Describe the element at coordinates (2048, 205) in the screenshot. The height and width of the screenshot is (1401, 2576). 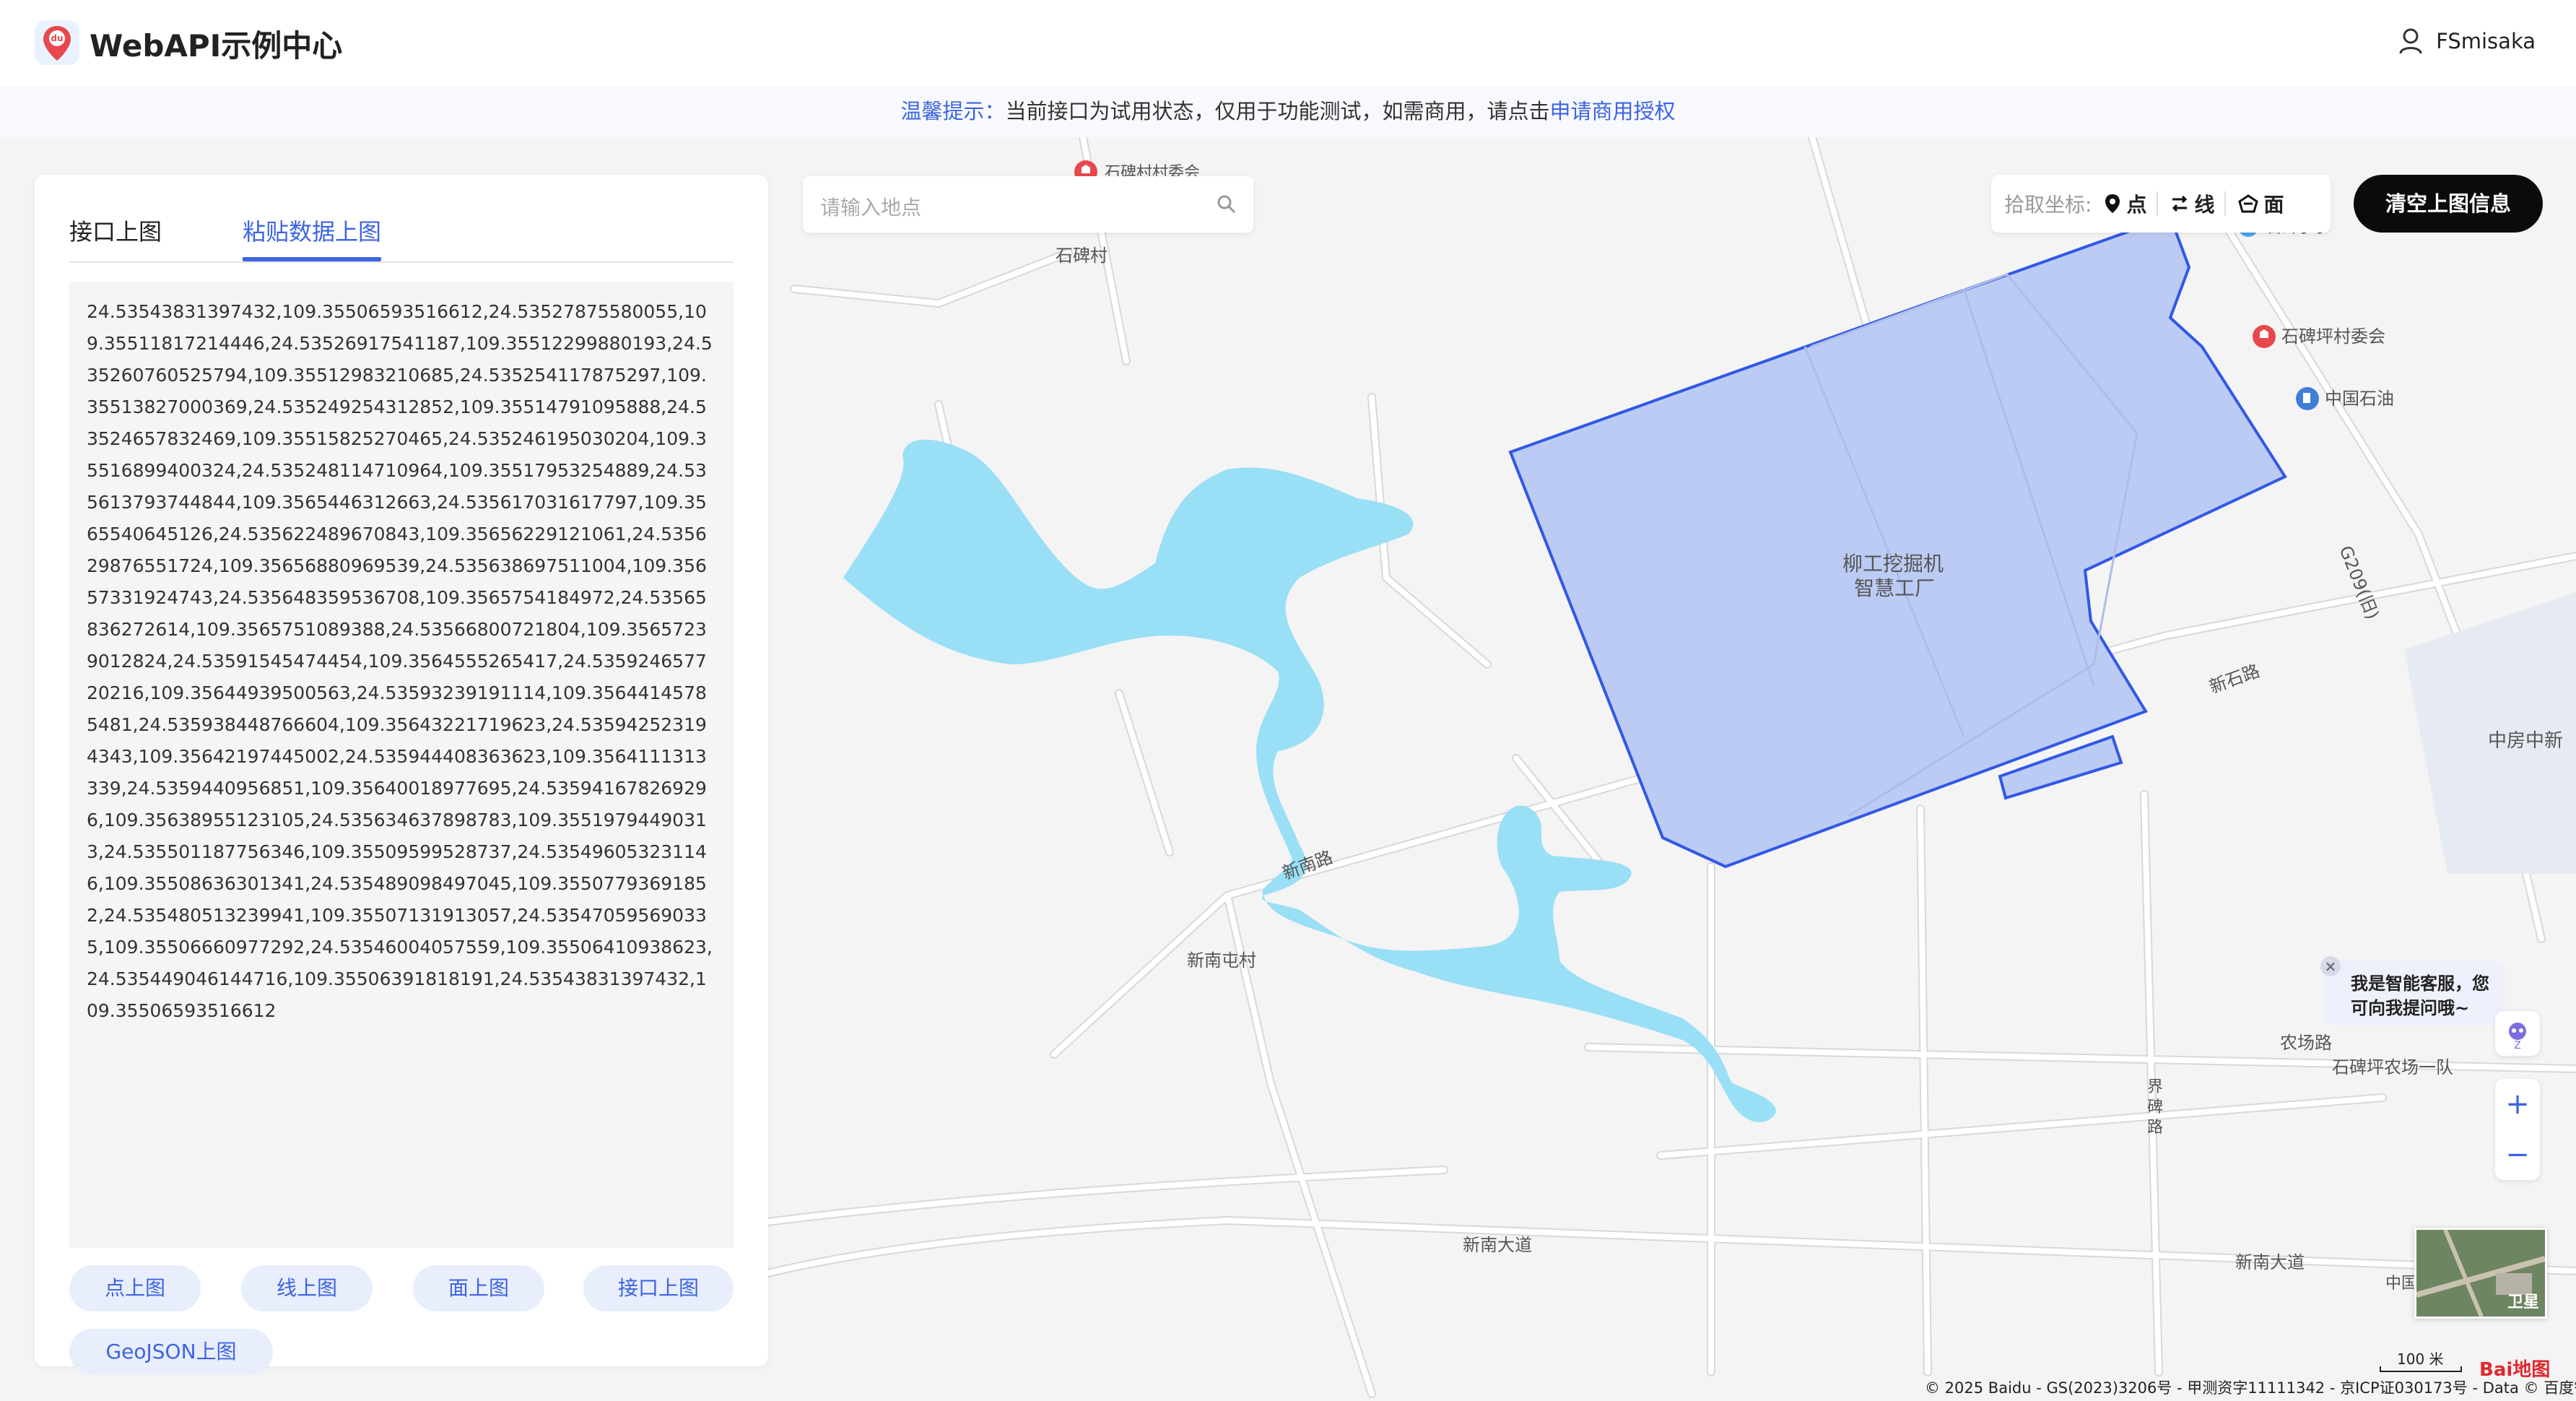
I see `pick-label: 拾取坐标:` at that location.